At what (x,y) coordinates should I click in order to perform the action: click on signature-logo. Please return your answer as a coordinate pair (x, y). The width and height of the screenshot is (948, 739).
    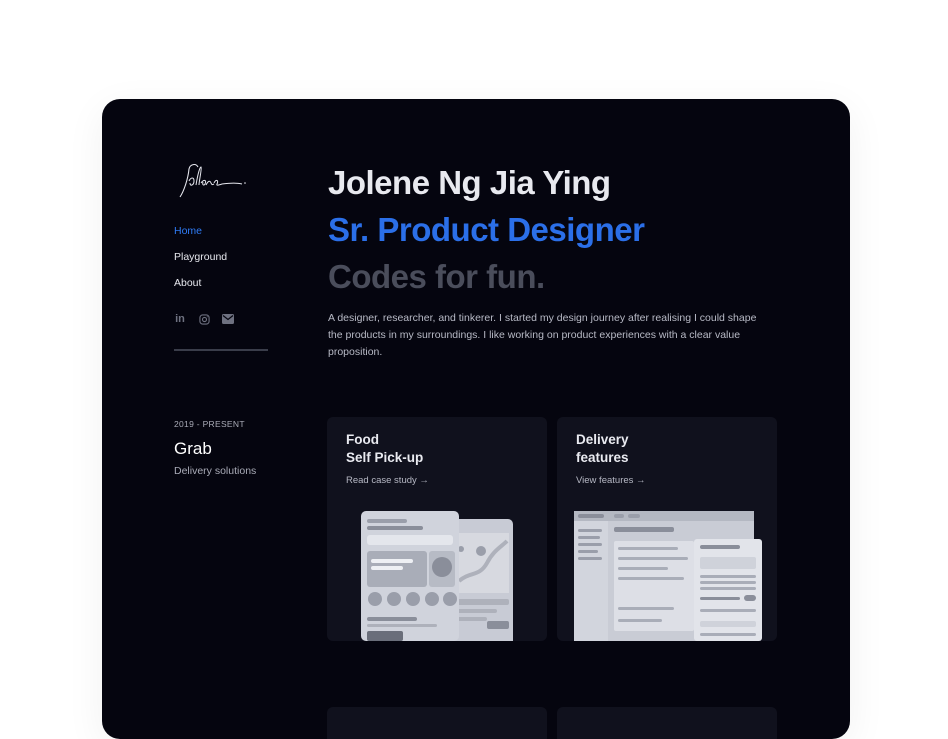
    Looking at the image, I should click on (211, 181).